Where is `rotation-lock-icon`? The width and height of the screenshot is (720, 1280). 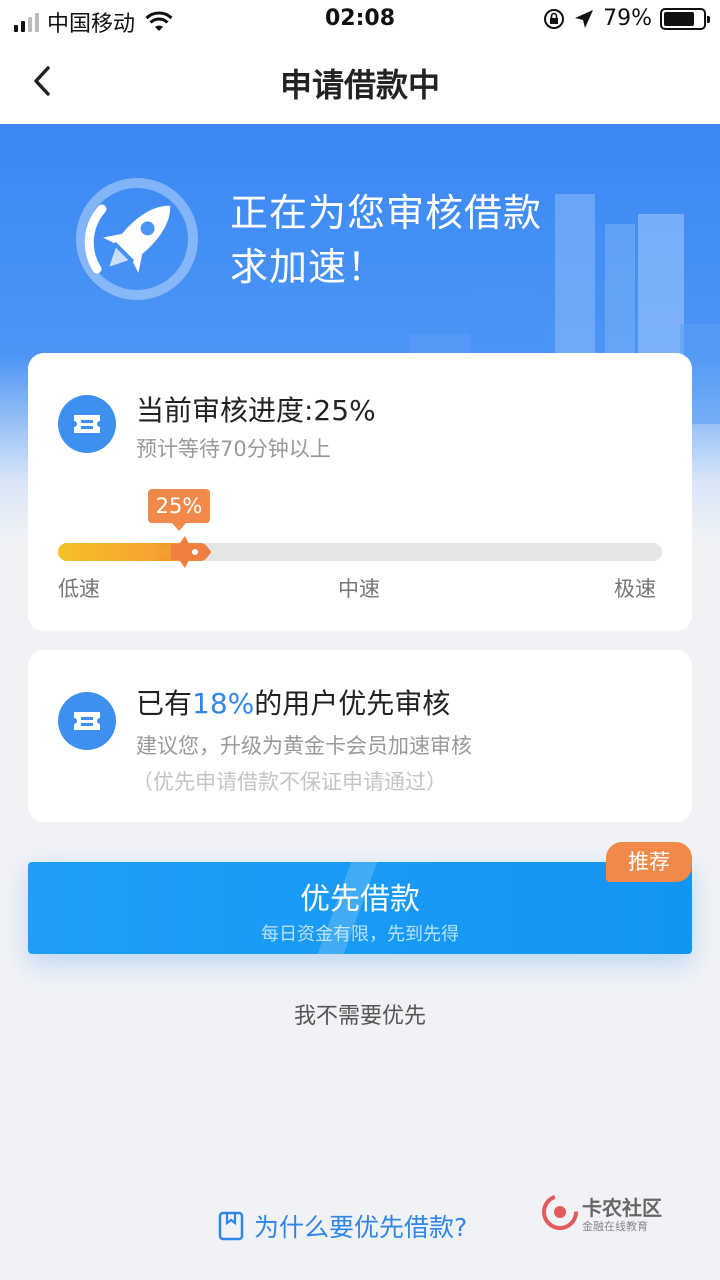
rotation-lock-icon is located at coordinates (554, 18).